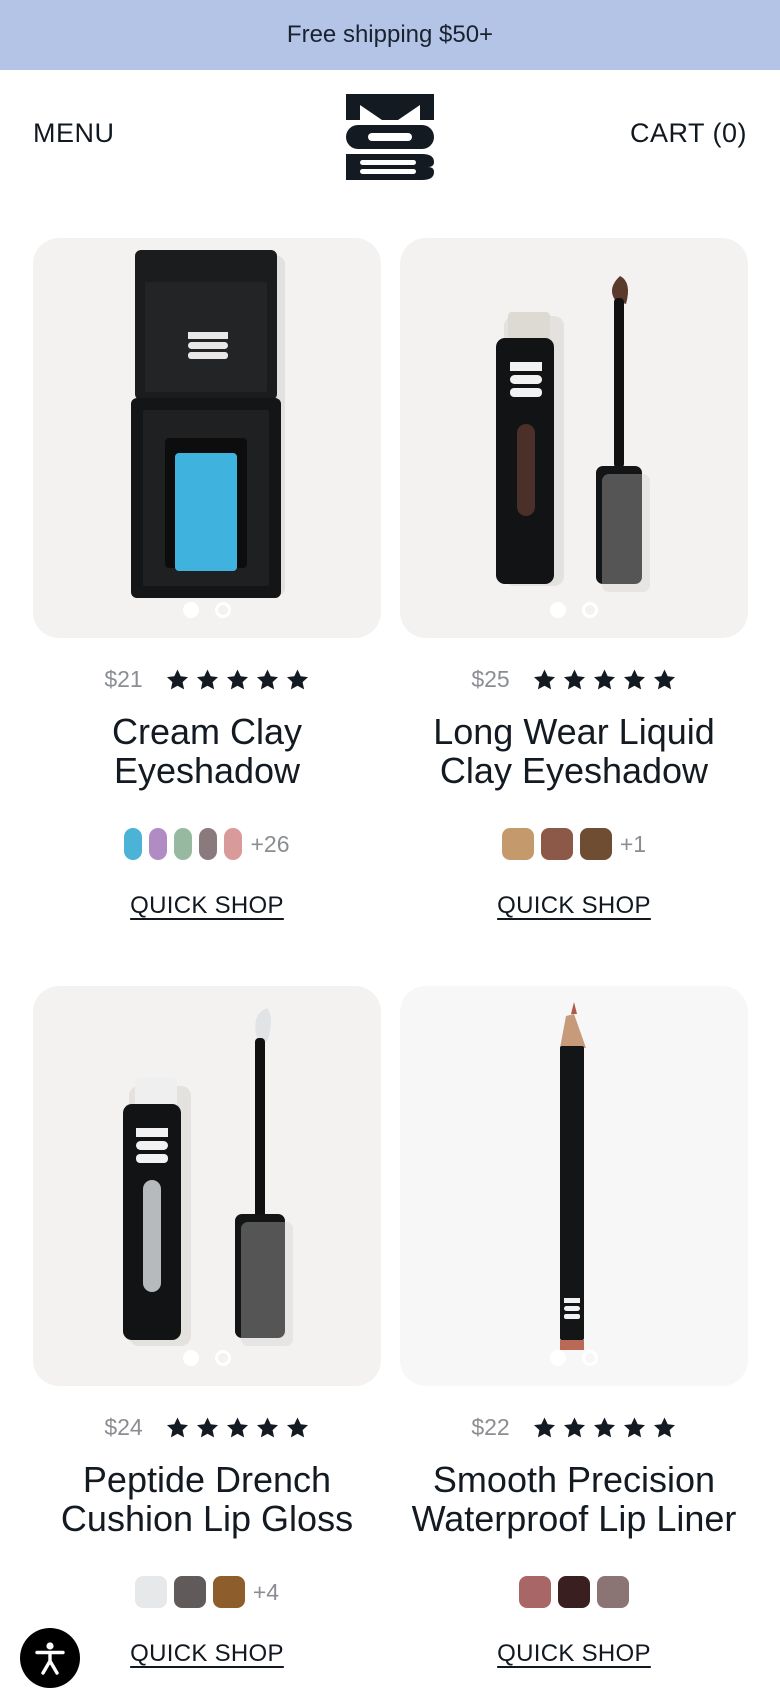  I want to click on product-title: Smooth Precision Waterproof Lip Liner, so click(574, 1499).